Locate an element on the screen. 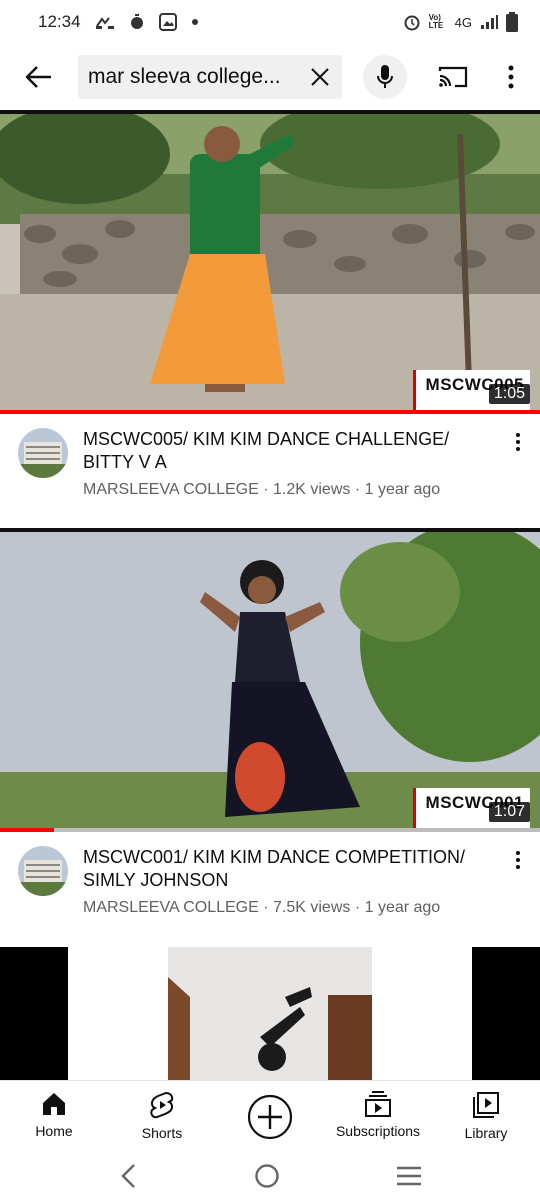 The width and height of the screenshot is (540, 1204). nav-shorts: Shorts is located at coordinates (162, 1116).